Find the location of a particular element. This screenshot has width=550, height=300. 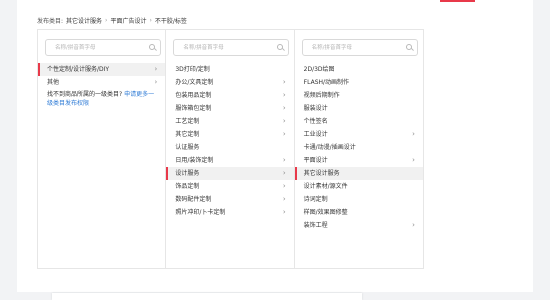

category-item-label: 数码配件定制 is located at coordinates (193, 199).